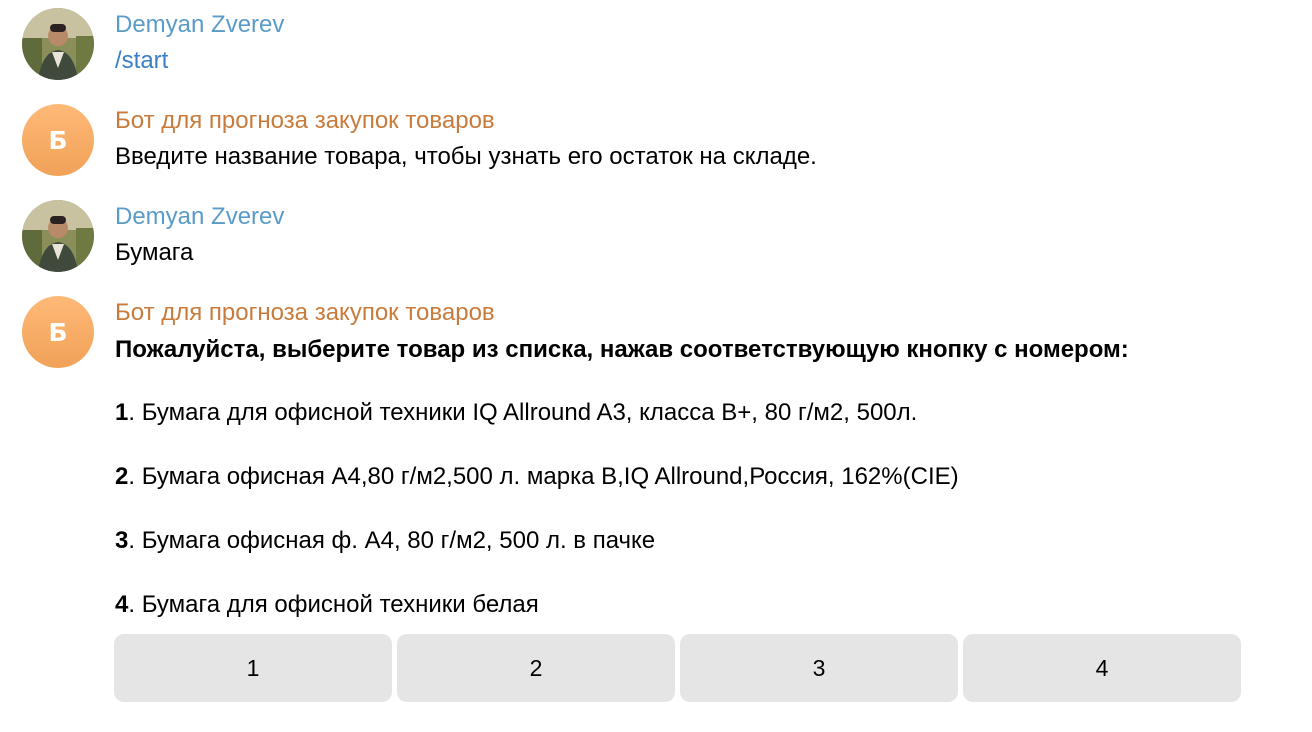 The image size is (1312, 732). What do you see at coordinates (677, 668) in the screenshot?
I see `inline-keyboard: 1 2 3 4` at bounding box center [677, 668].